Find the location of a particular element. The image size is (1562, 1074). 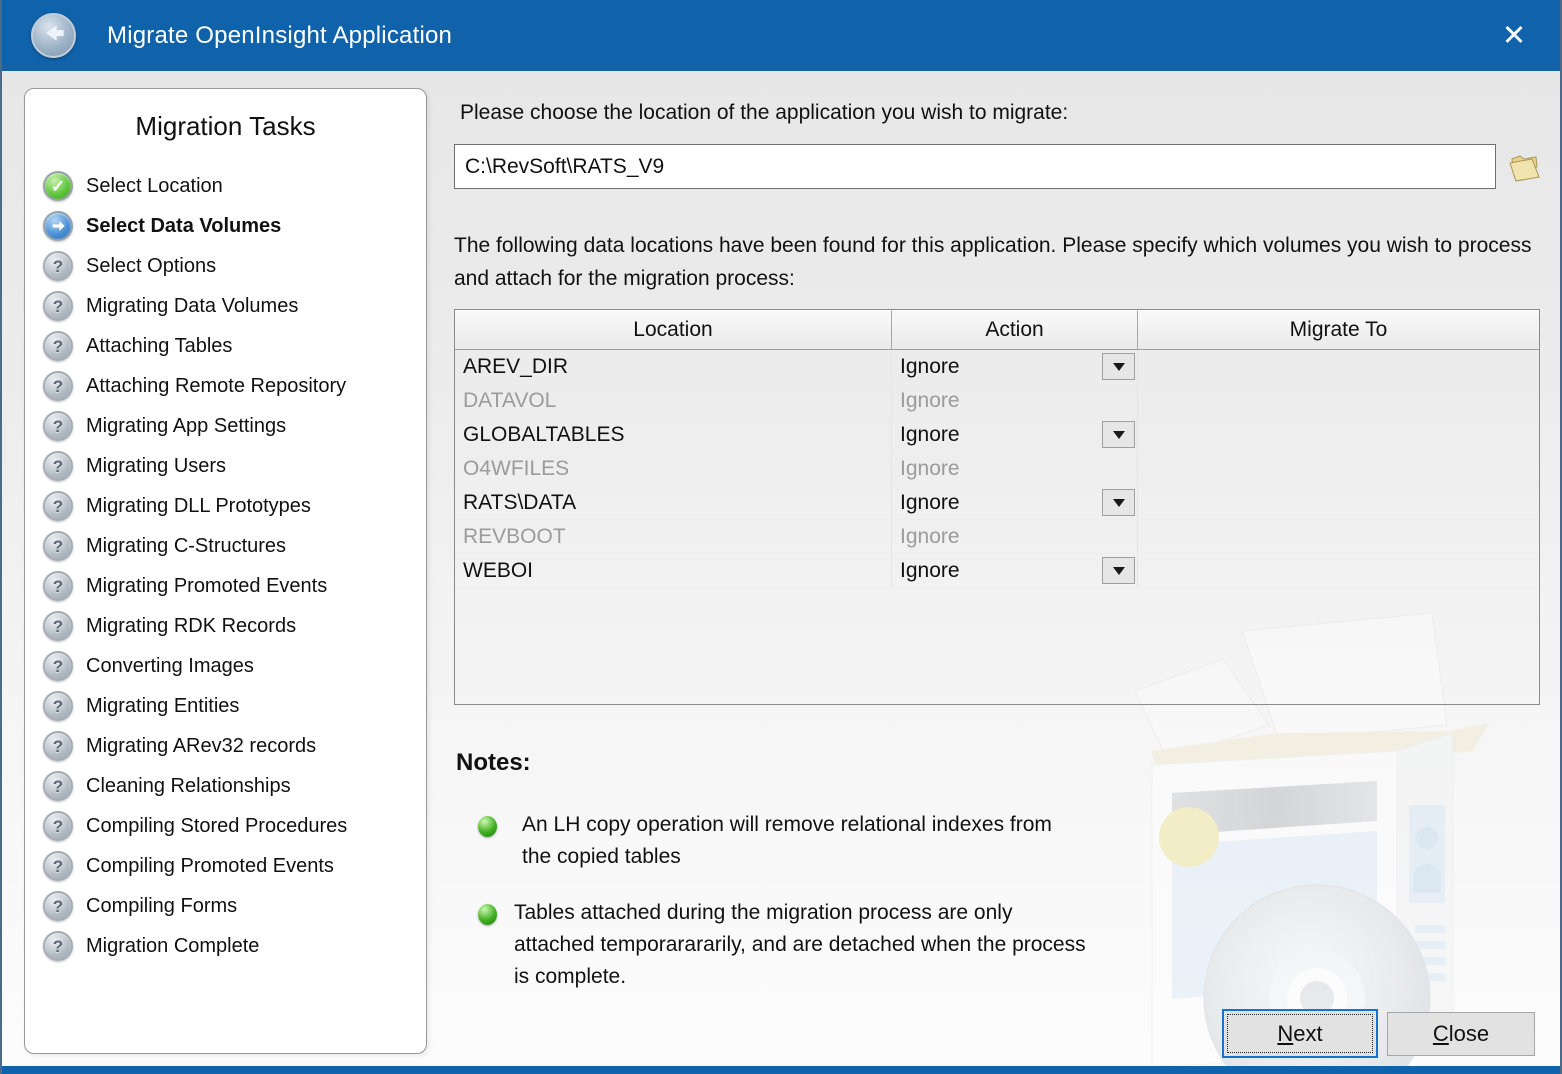

title-bar: Migrate OpenInsight Application ✕ is located at coordinates (781, 35).